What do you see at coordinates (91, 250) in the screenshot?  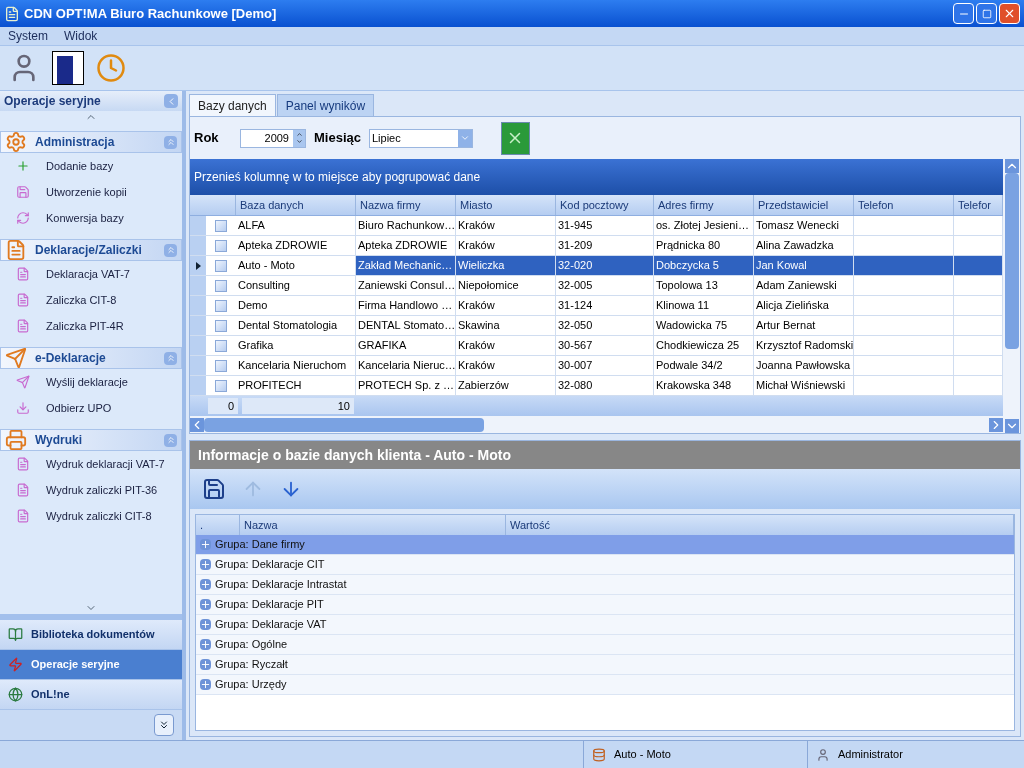 I see `section-header: Deklaracje/Zaliczki` at bounding box center [91, 250].